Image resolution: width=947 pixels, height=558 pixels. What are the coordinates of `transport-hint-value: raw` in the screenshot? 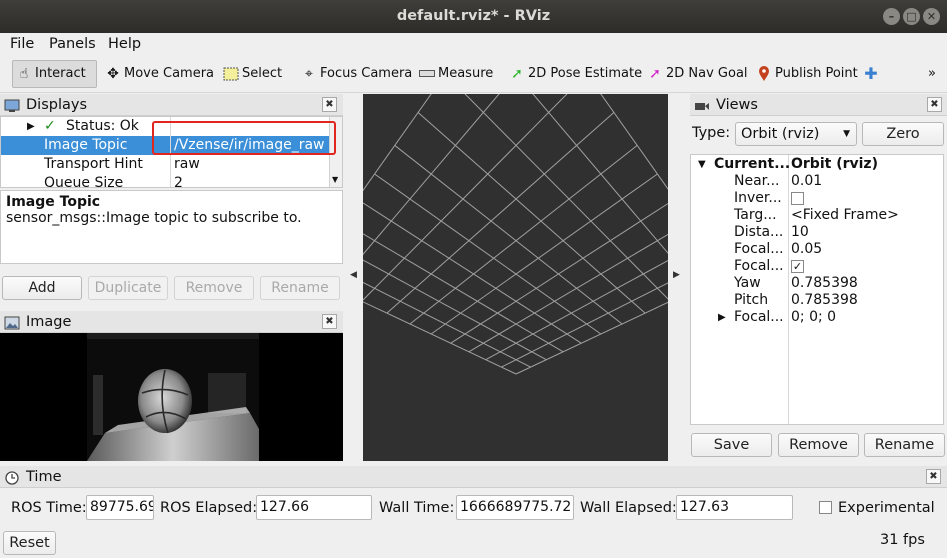 It's located at (187, 164).